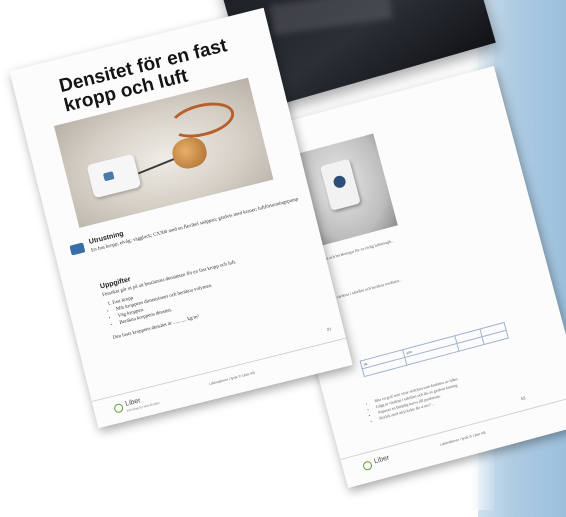 Image resolution: width=566 pixels, height=517 pixels. Describe the element at coordinates (77, 249) in the screenshot. I see `equipment-icon` at that location.